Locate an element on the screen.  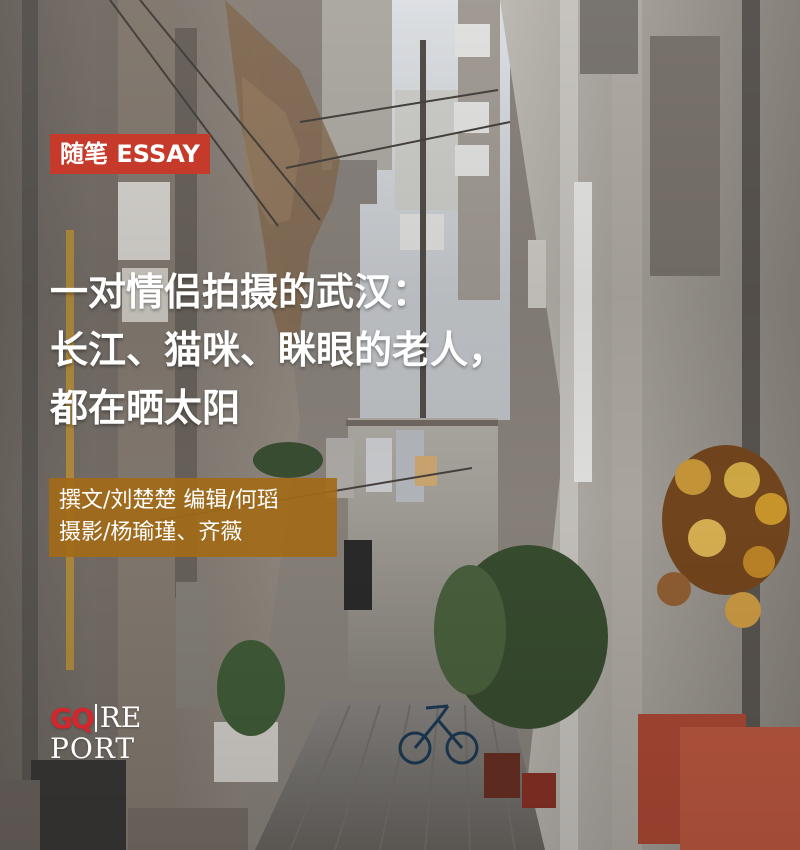
gq-report-logo: GQ RE PORT is located at coordinates (105, 737).